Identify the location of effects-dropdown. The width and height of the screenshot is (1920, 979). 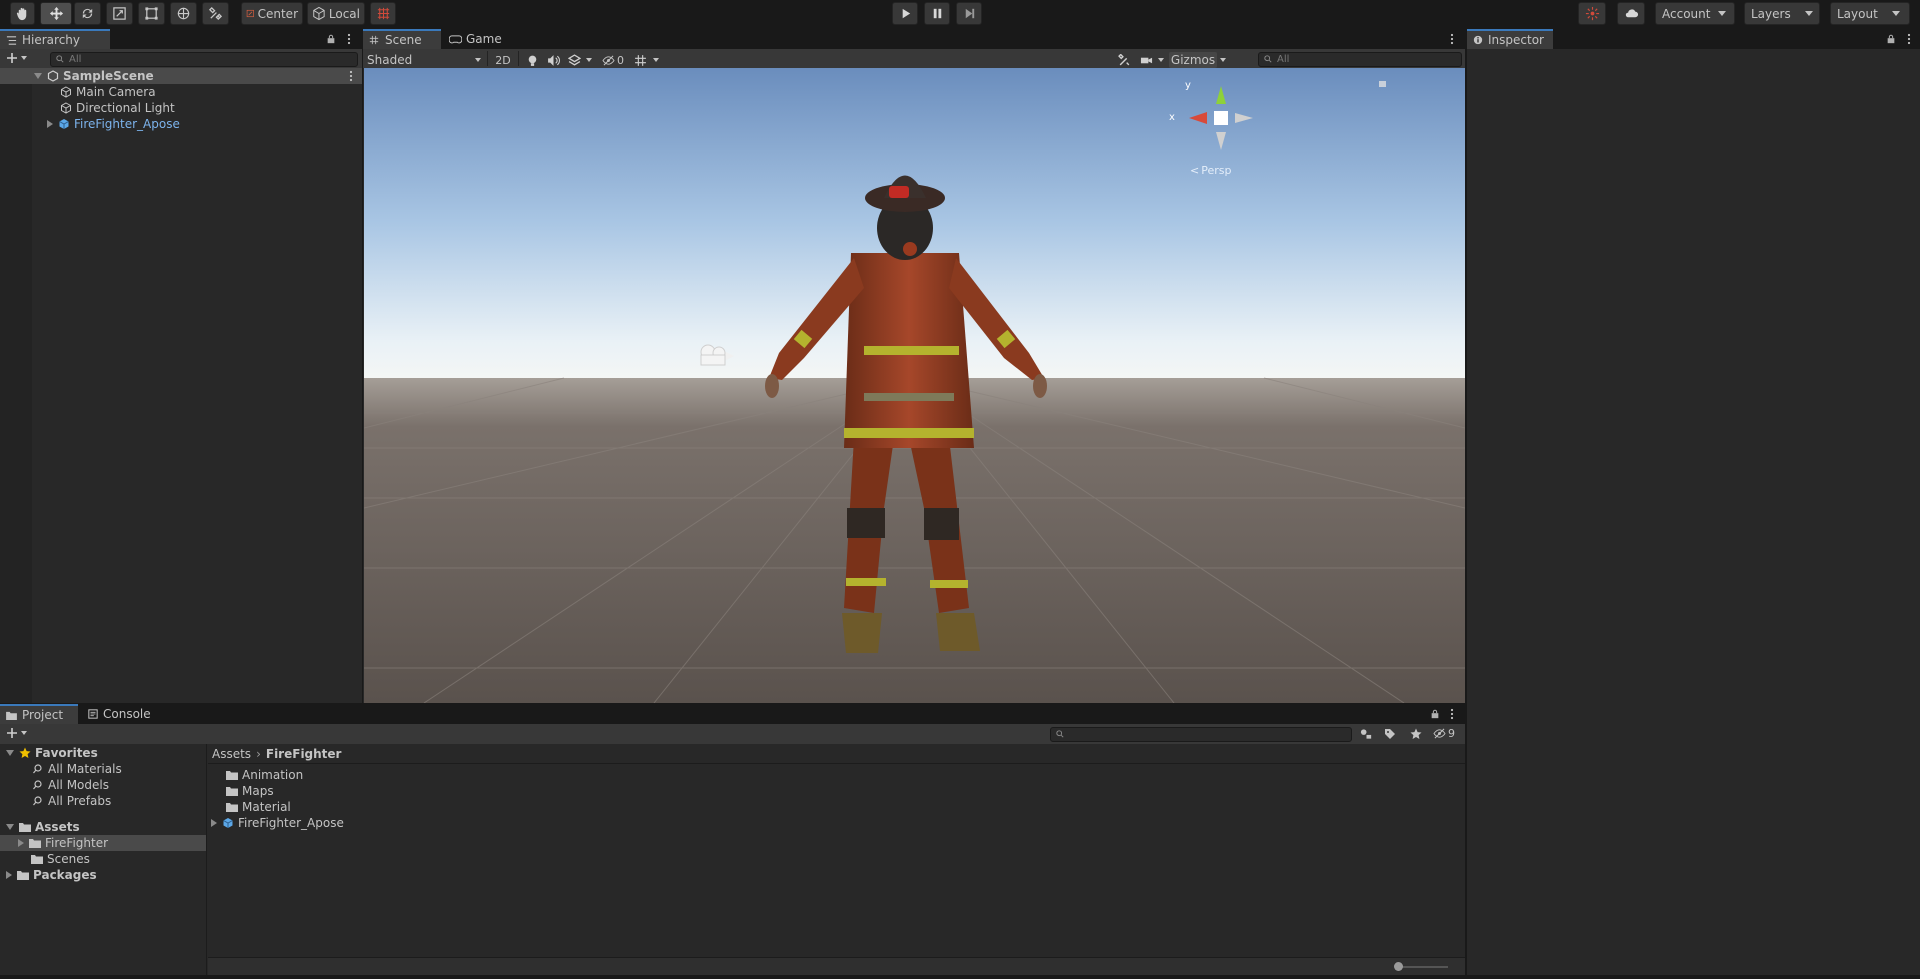
(589, 60).